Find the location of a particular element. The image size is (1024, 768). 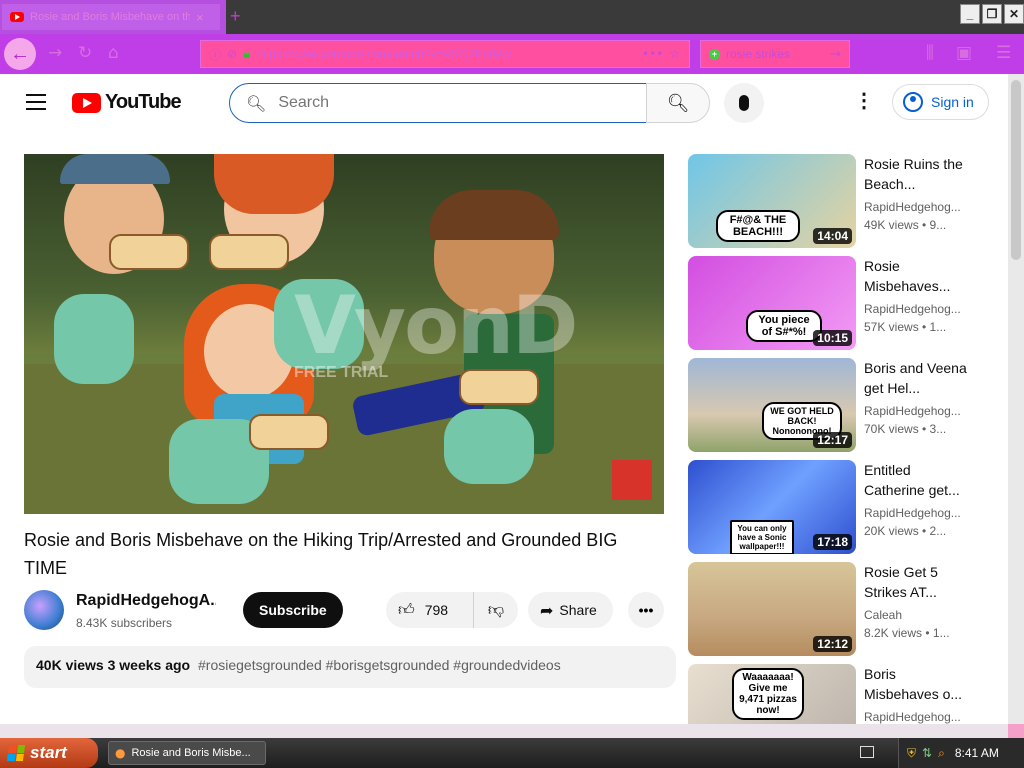

search-tray-icon: ⌕ is located at coordinates (941, 753).